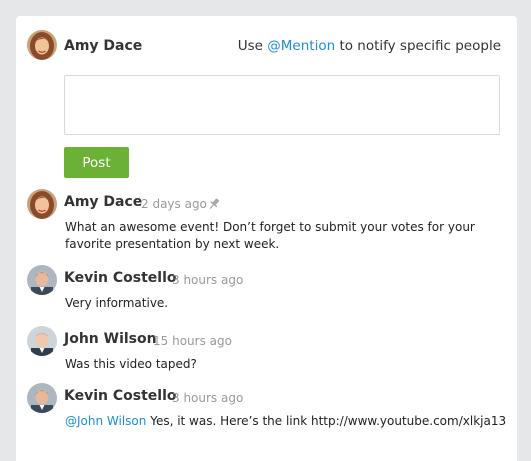 Image resolution: width=531 pixels, height=461 pixels. What do you see at coordinates (290, 303) in the screenshot?
I see `comment-text: Very informative.` at bounding box center [290, 303].